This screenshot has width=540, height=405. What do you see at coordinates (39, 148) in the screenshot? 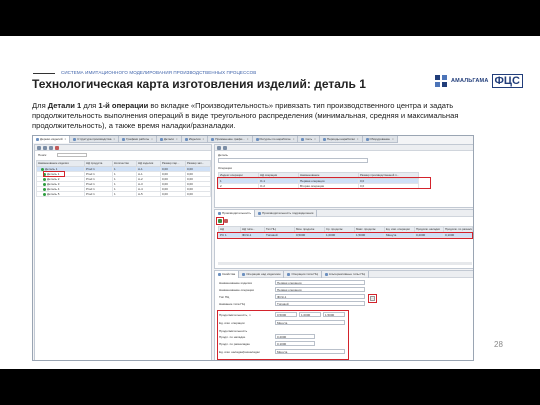
I see `toolbar-new-icon` at bounding box center [39, 148].